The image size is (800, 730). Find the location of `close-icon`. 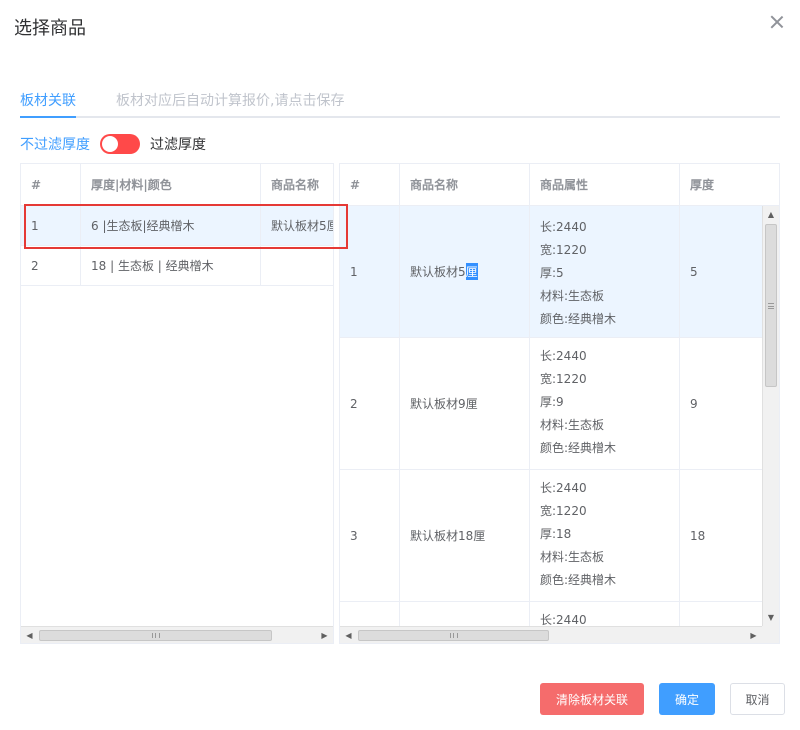

close-icon is located at coordinates (777, 22).